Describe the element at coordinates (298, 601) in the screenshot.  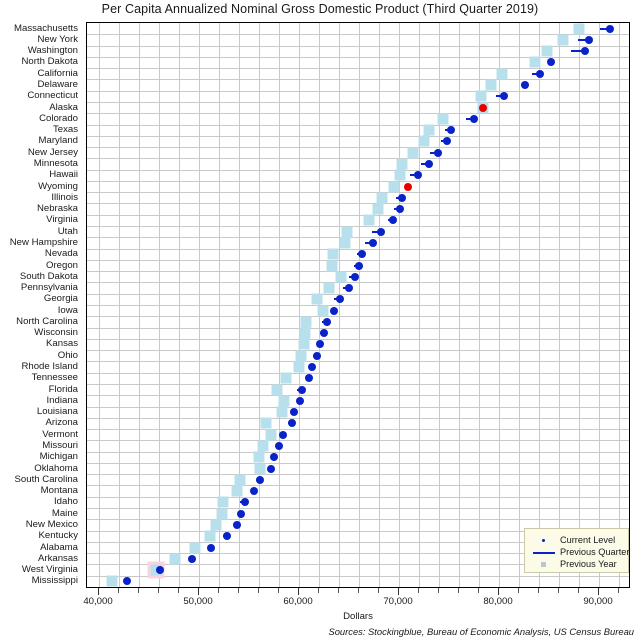
I see `x-axis-tick-label: 60,000` at that location.